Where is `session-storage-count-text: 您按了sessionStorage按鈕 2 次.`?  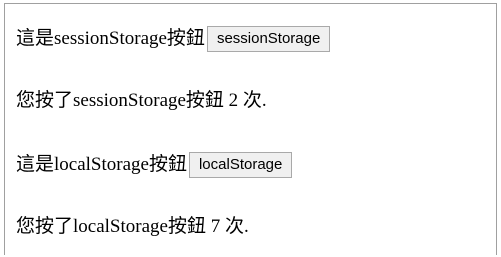
session-storage-count-text: 您按了sessionStorage按鈕 2 次. is located at coordinates (141, 100).